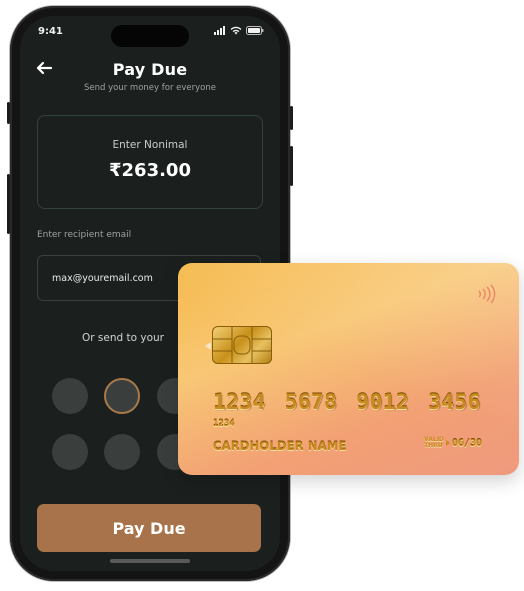  I want to click on pay-due-button: Pay Due, so click(149, 528).